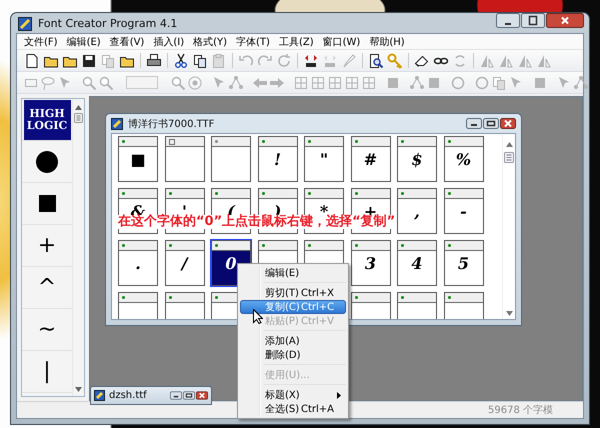 This screenshot has height=428, width=600. What do you see at coordinates (417, 160) in the screenshot?
I see `glyph: $` at bounding box center [417, 160].